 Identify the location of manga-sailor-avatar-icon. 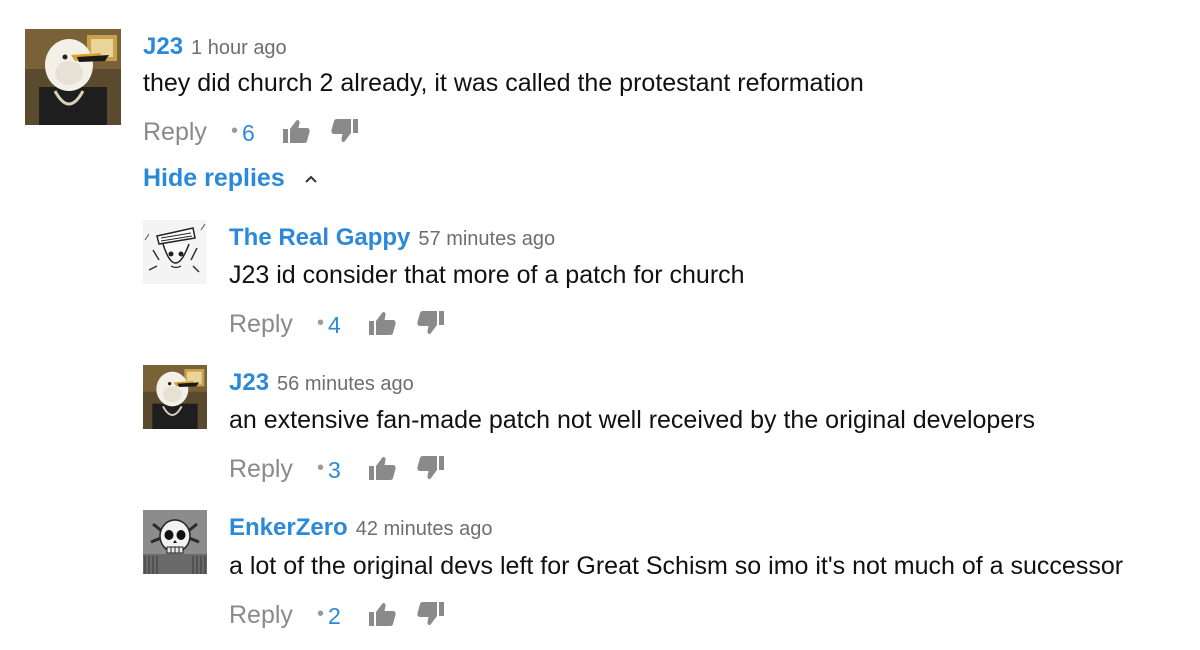
(175, 252).